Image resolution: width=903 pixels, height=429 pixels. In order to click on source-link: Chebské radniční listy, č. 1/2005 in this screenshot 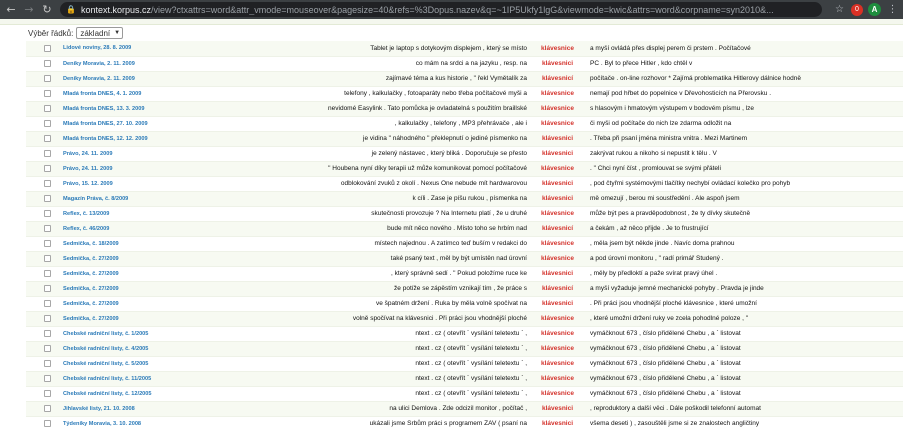, I will do `click(147, 334)`.